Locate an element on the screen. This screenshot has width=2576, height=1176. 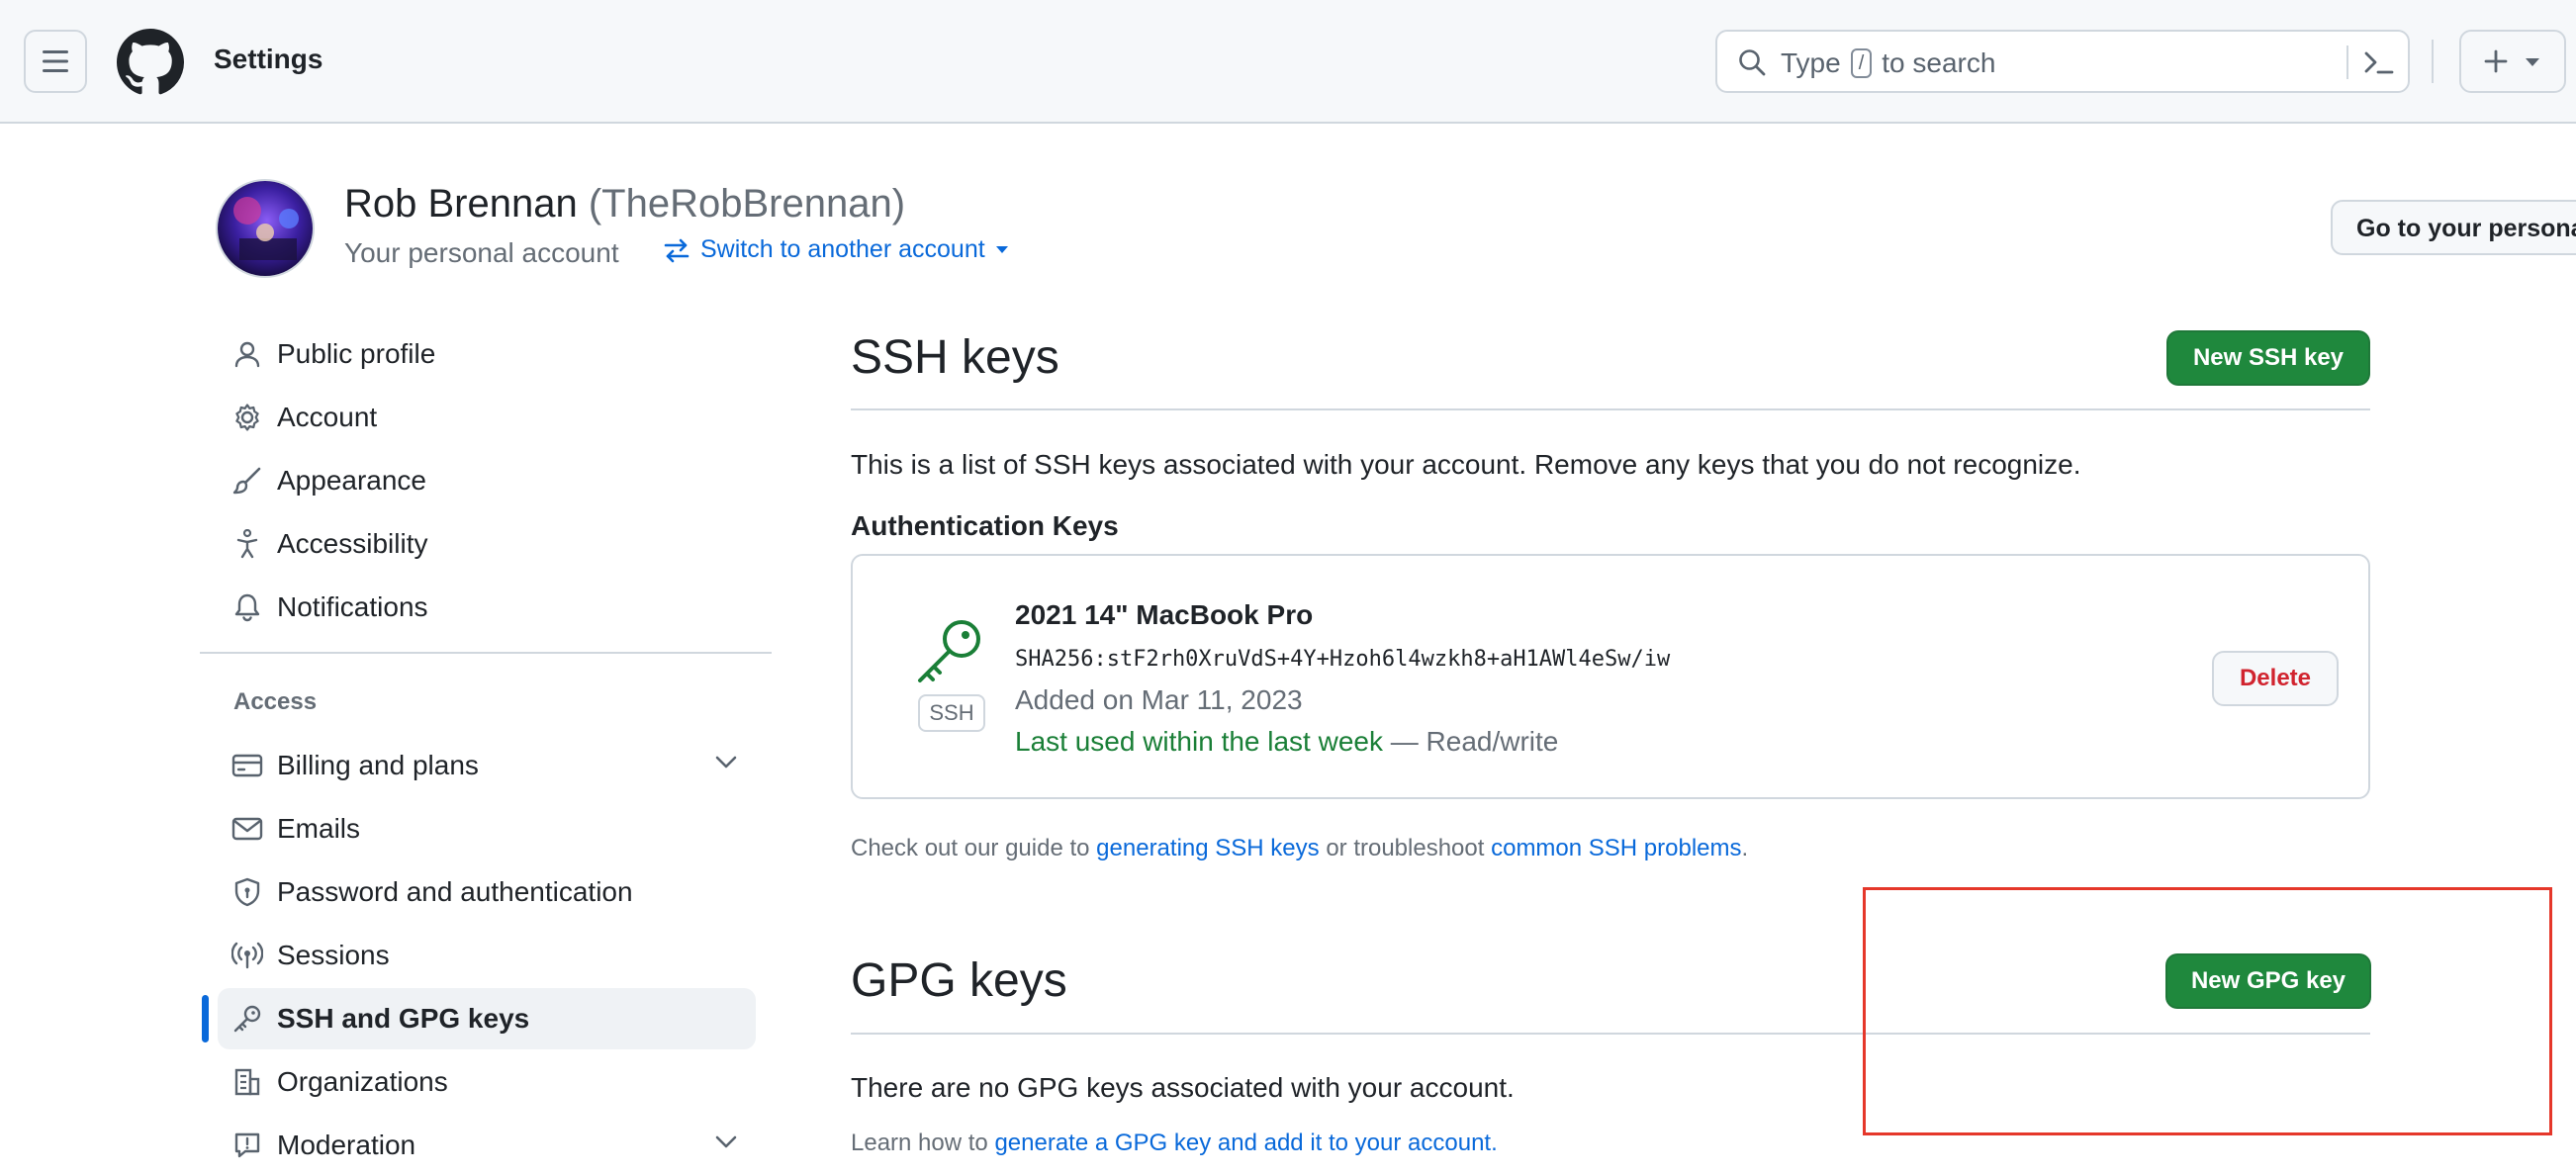
search-suffix: to search is located at coordinates (1939, 62).